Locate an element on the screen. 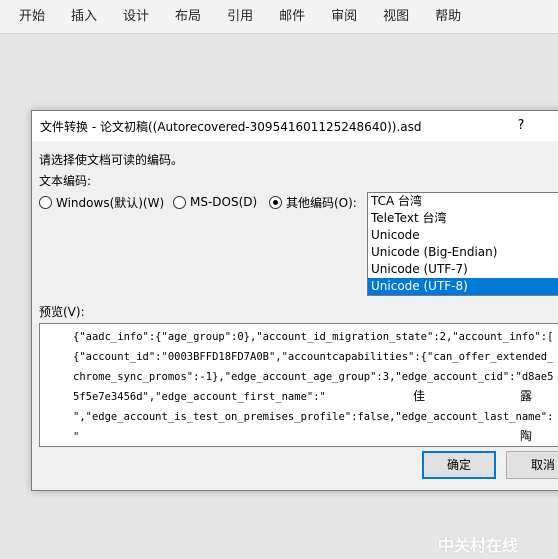 The width and height of the screenshot is (558, 559). radio-other-label: 其他编码(O): is located at coordinates (321, 202).